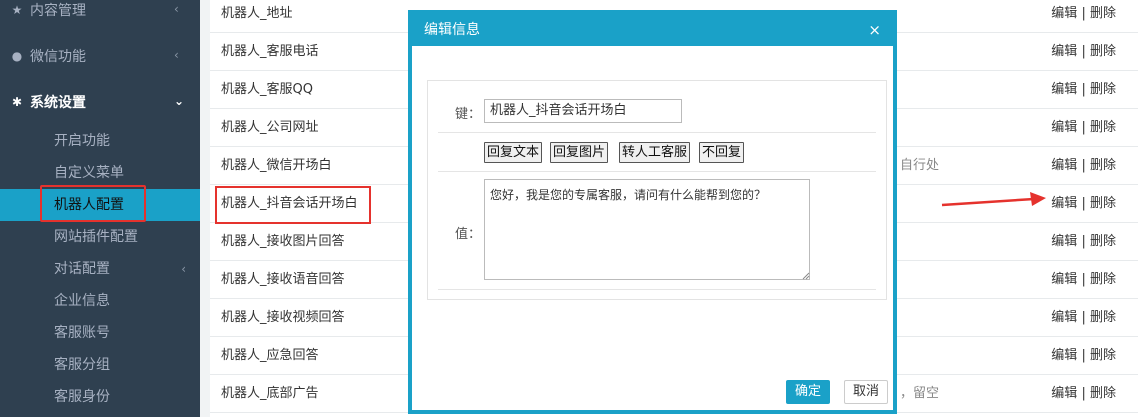  I want to click on key-label: 键：, so click(468, 114).